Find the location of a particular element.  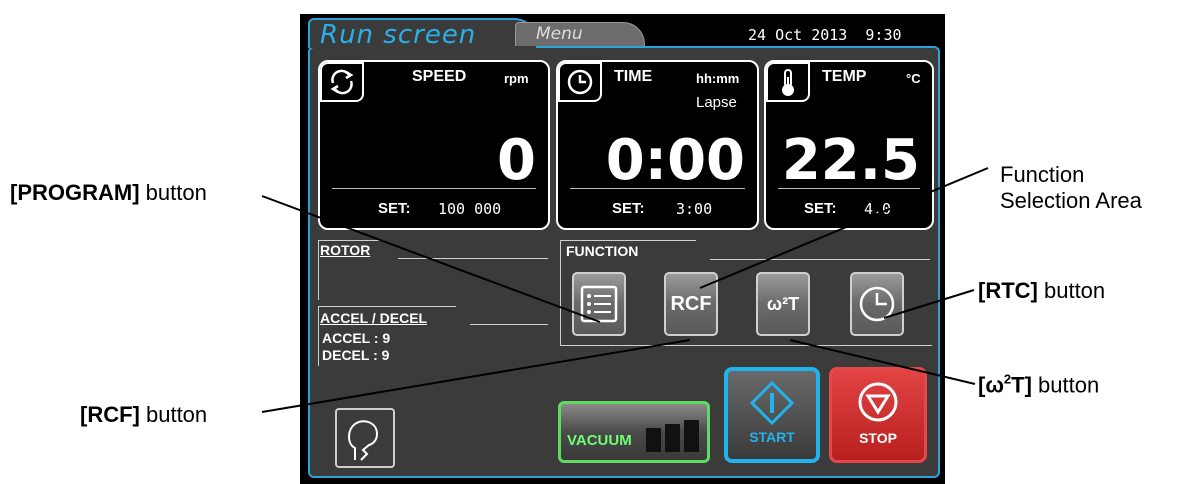

callout-w2t: [ω2T] button is located at coordinates (1039, 385).